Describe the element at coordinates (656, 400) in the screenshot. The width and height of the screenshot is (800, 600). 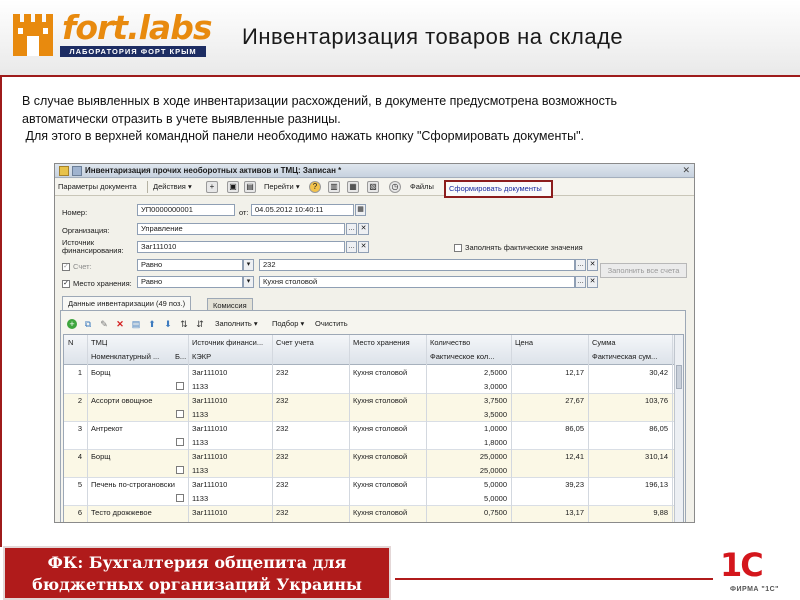
I see `row-sum: 103,76` at that location.